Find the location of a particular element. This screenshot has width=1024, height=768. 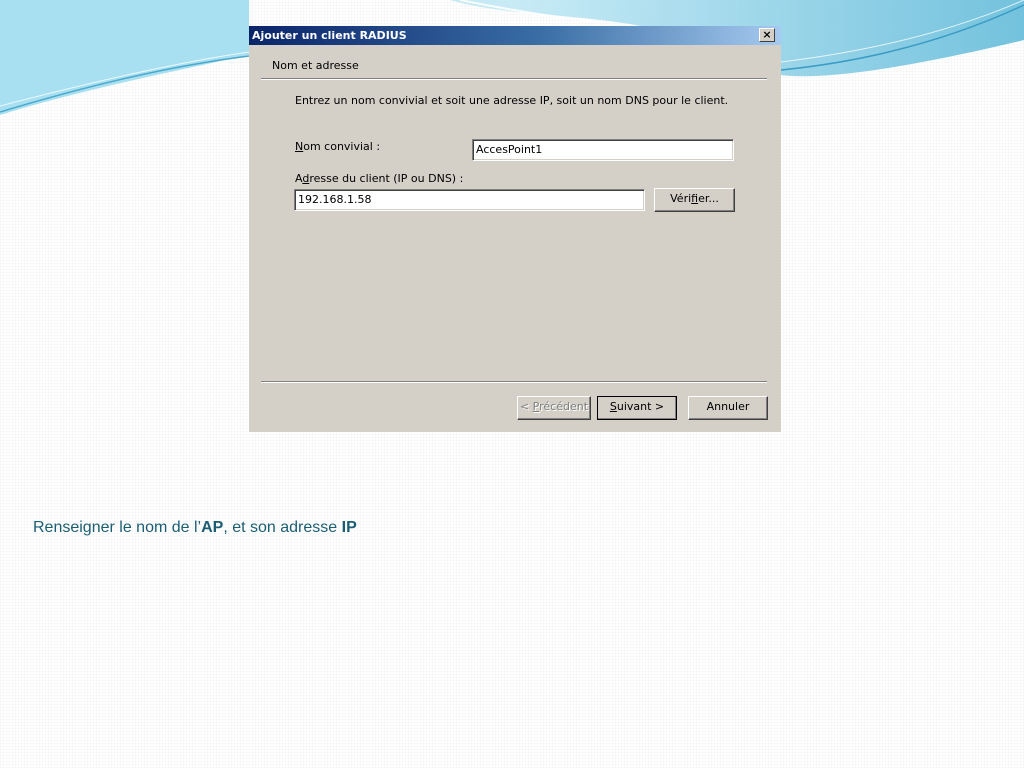

client-address-label: Adresse du client (IP ou DNS) : is located at coordinates (379, 178).